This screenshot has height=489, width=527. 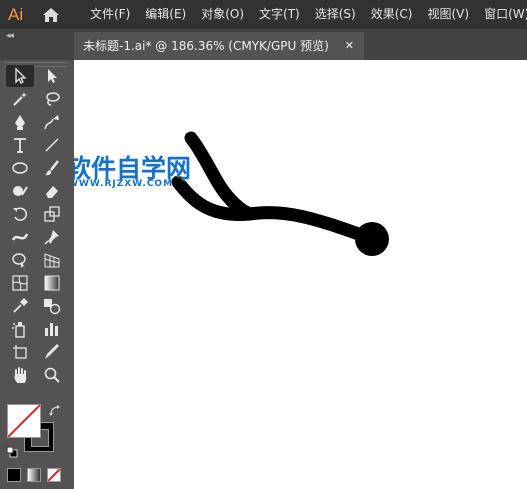 What do you see at coordinates (20, 76) in the screenshot?
I see `selection-tool-icon` at bounding box center [20, 76].